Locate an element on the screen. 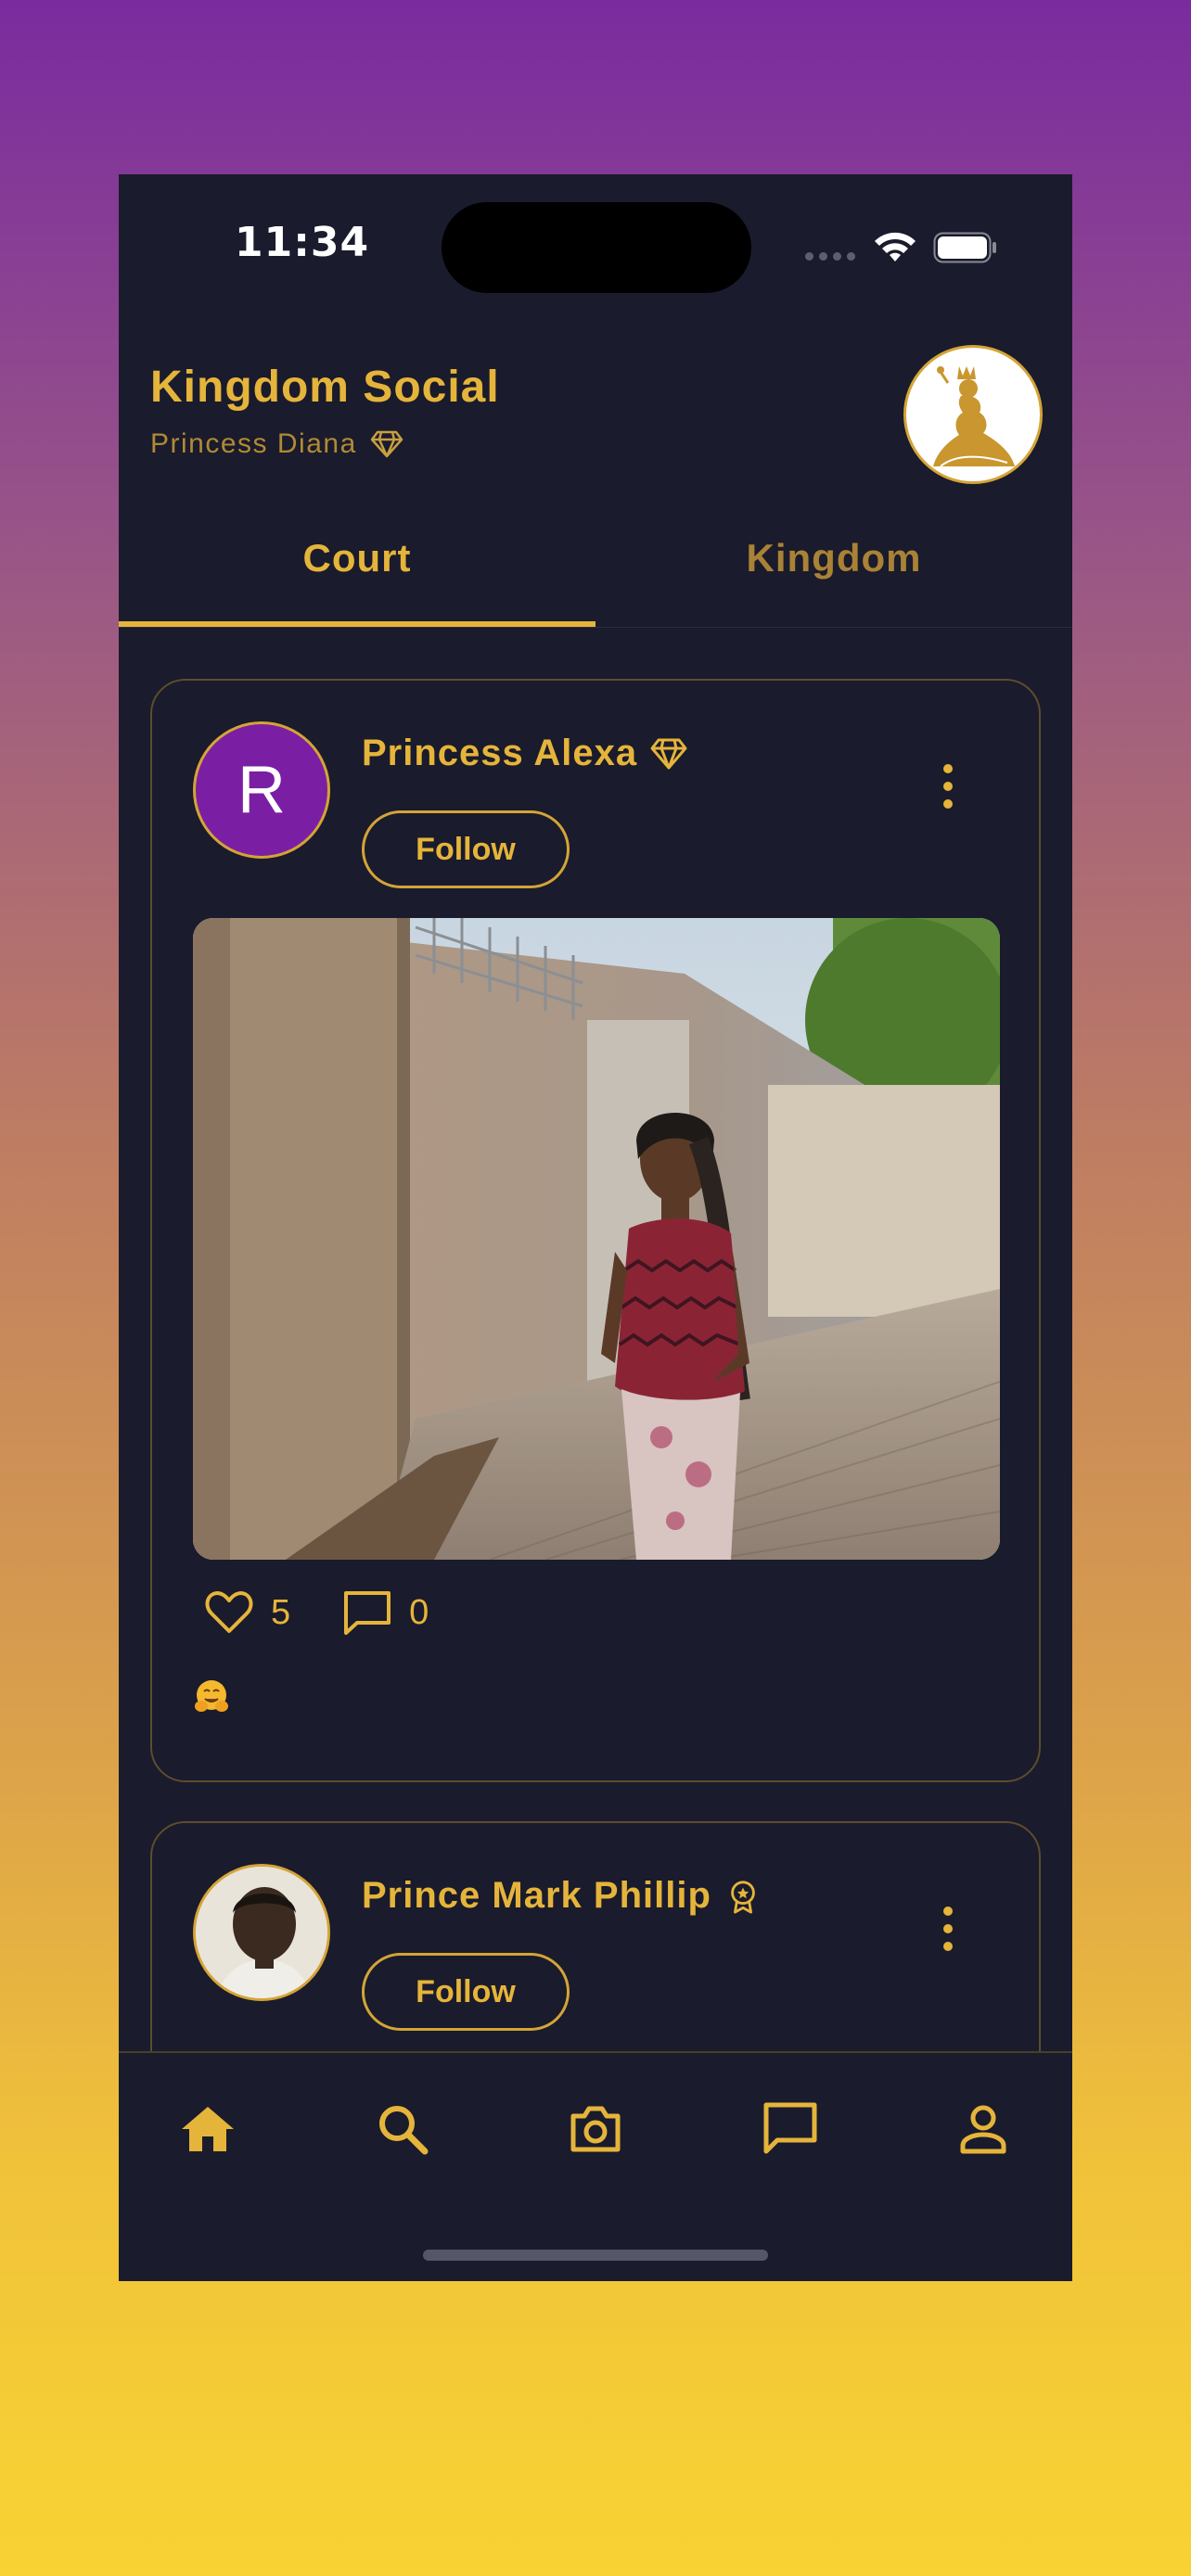 Image resolution: width=1191 pixels, height=2576 pixels. nav-home is located at coordinates (207, 2129).